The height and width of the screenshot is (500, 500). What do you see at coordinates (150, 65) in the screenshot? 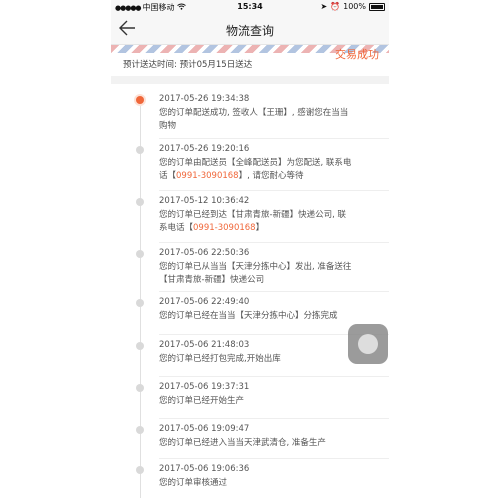
I see `eta-label: 预计送达时间:` at bounding box center [150, 65].